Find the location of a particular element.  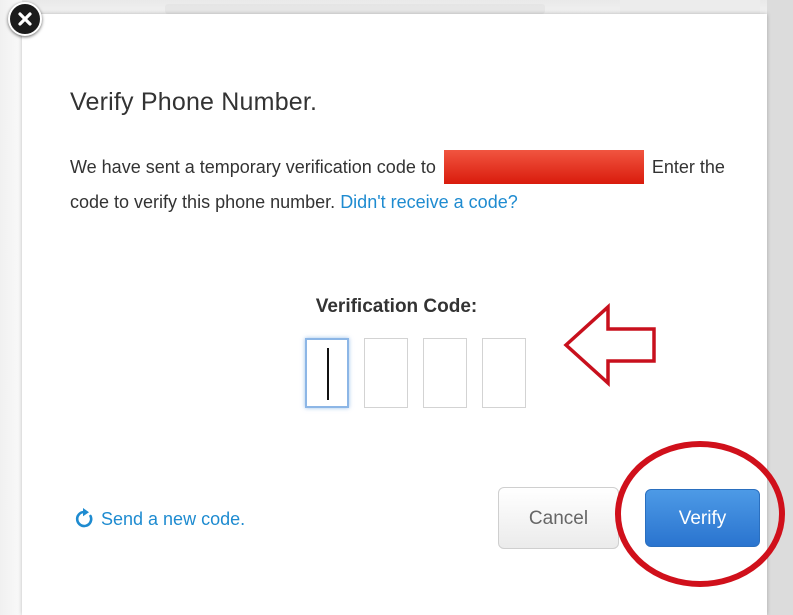

close-icon is located at coordinates (25, 19).